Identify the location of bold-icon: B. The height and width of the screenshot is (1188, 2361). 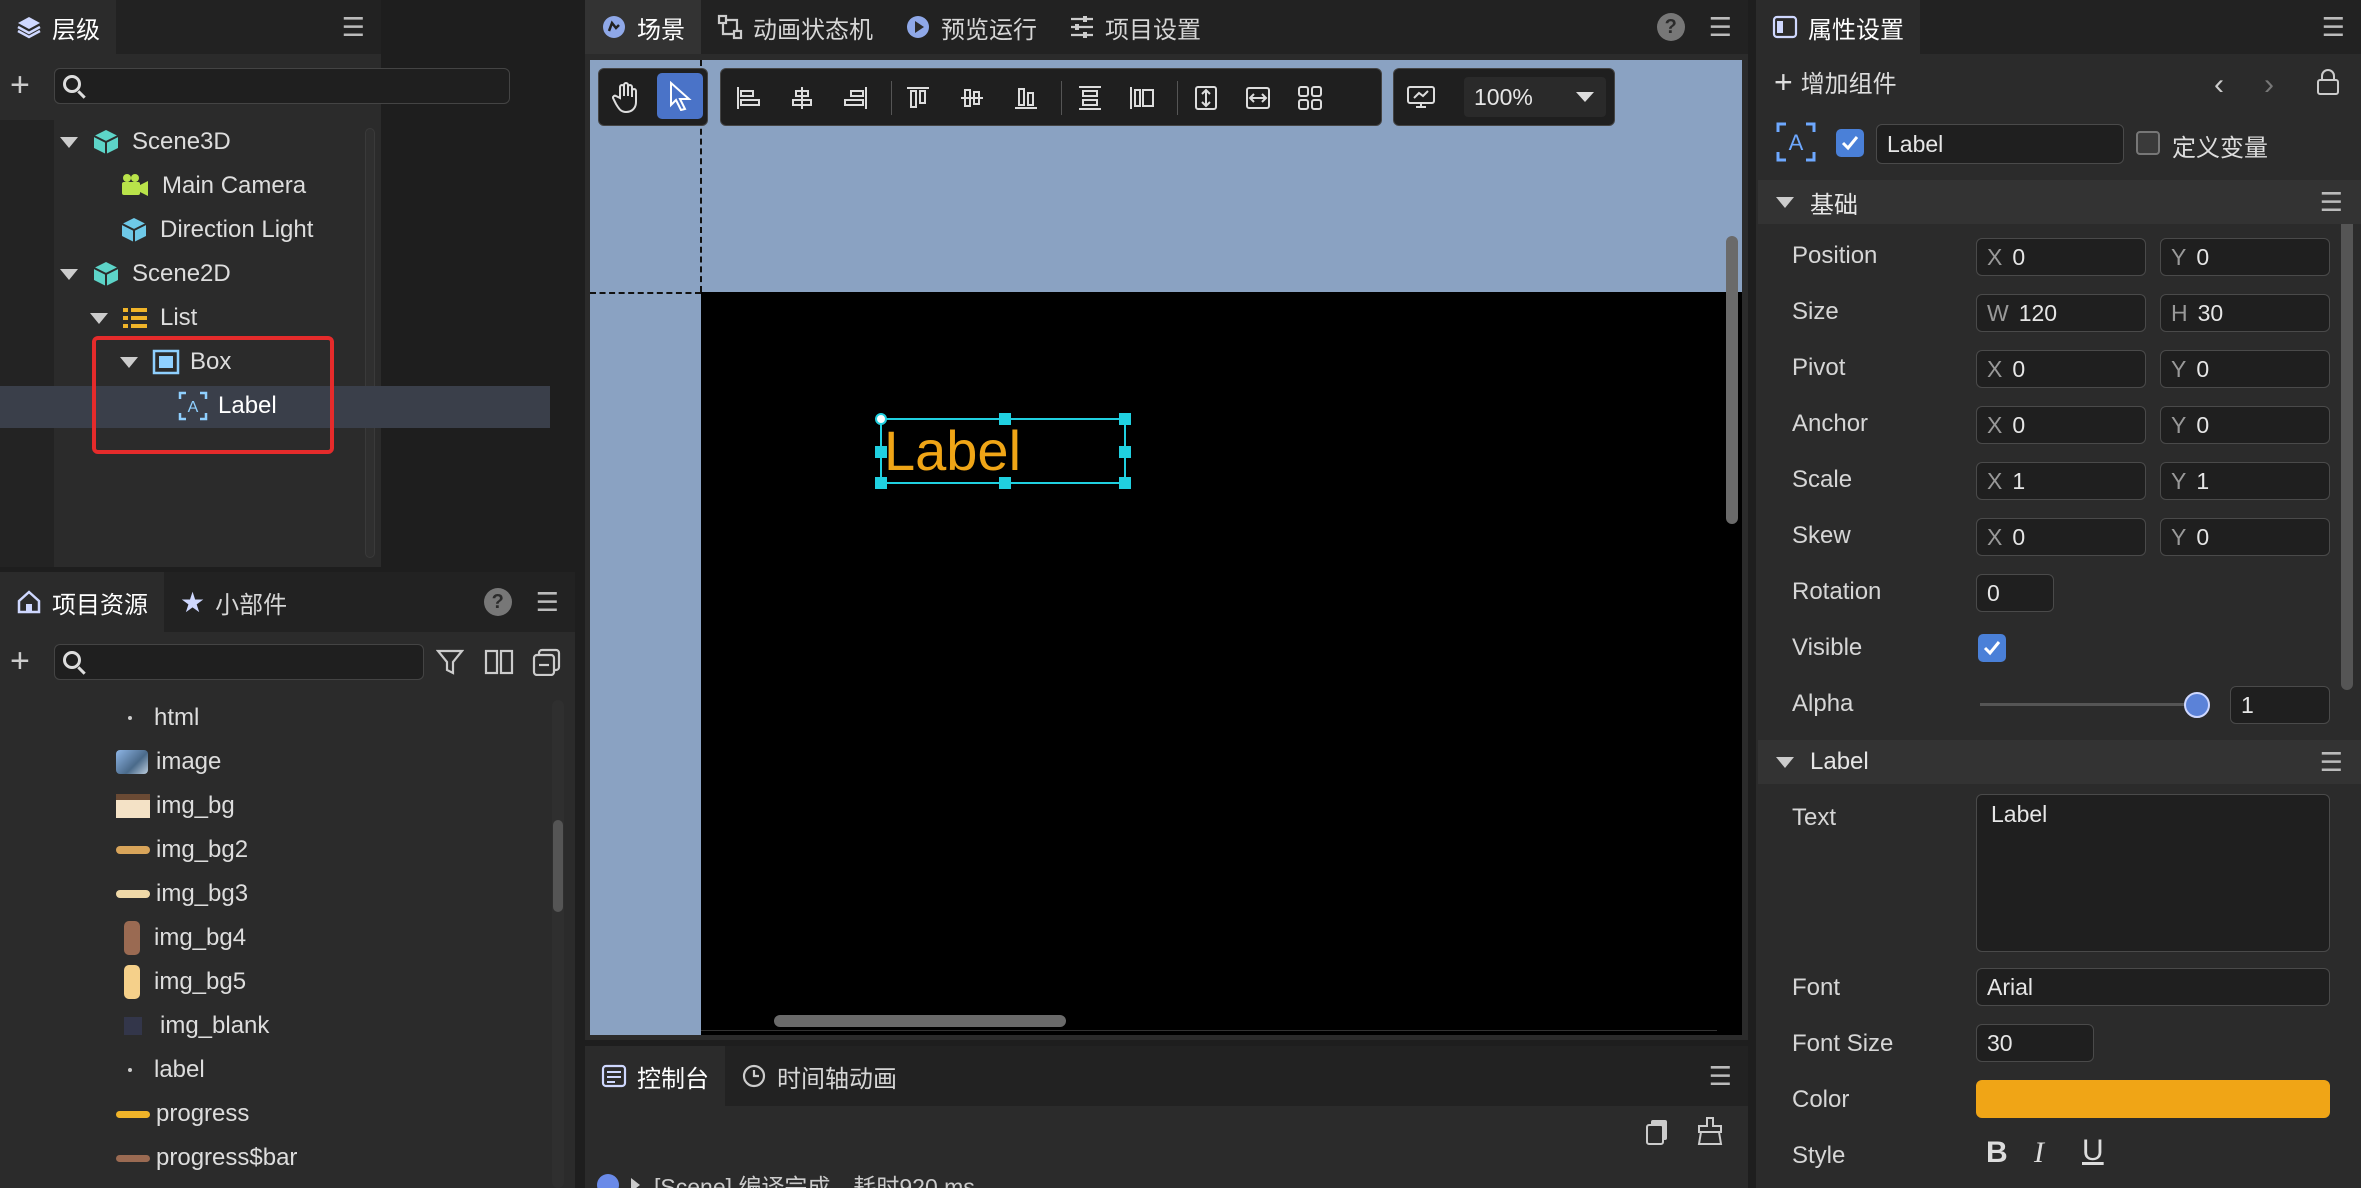
(1997, 1153).